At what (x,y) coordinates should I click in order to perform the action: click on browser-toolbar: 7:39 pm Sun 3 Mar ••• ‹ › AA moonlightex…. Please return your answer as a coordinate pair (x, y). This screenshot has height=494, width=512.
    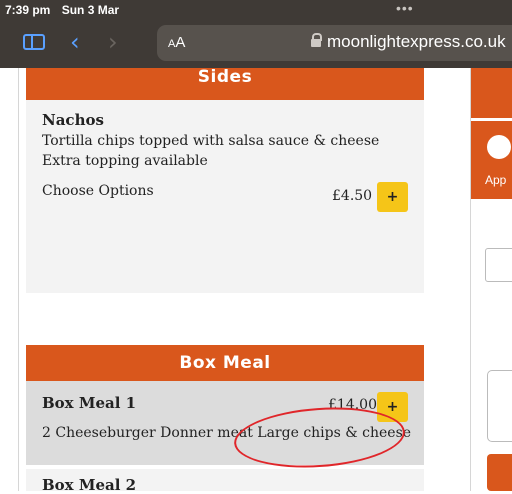
    Looking at the image, I should click on (256, 34).